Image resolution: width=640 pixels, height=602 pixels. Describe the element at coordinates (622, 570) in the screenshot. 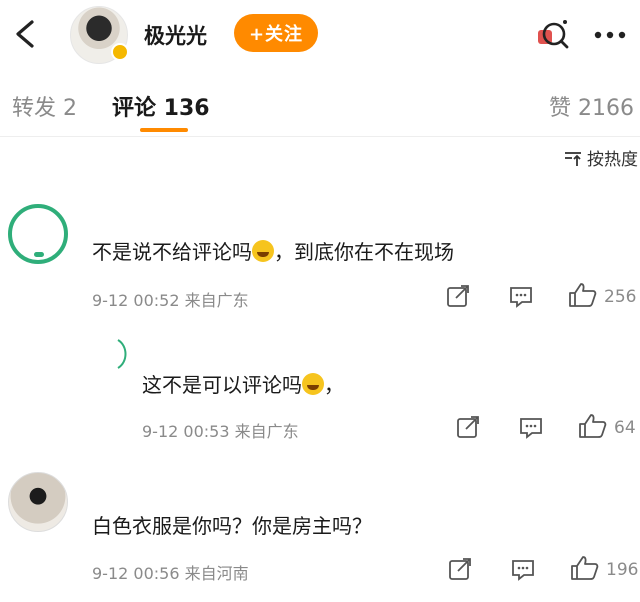

I see `like-count: 196` at that location.